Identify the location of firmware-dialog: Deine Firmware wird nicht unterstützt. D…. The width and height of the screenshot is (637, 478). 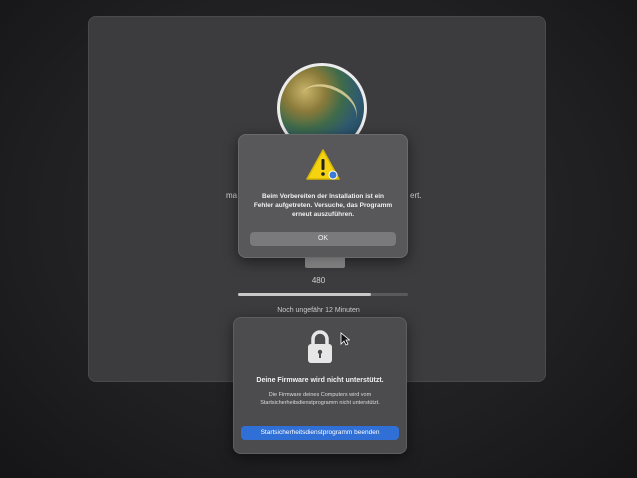
(320, 385).